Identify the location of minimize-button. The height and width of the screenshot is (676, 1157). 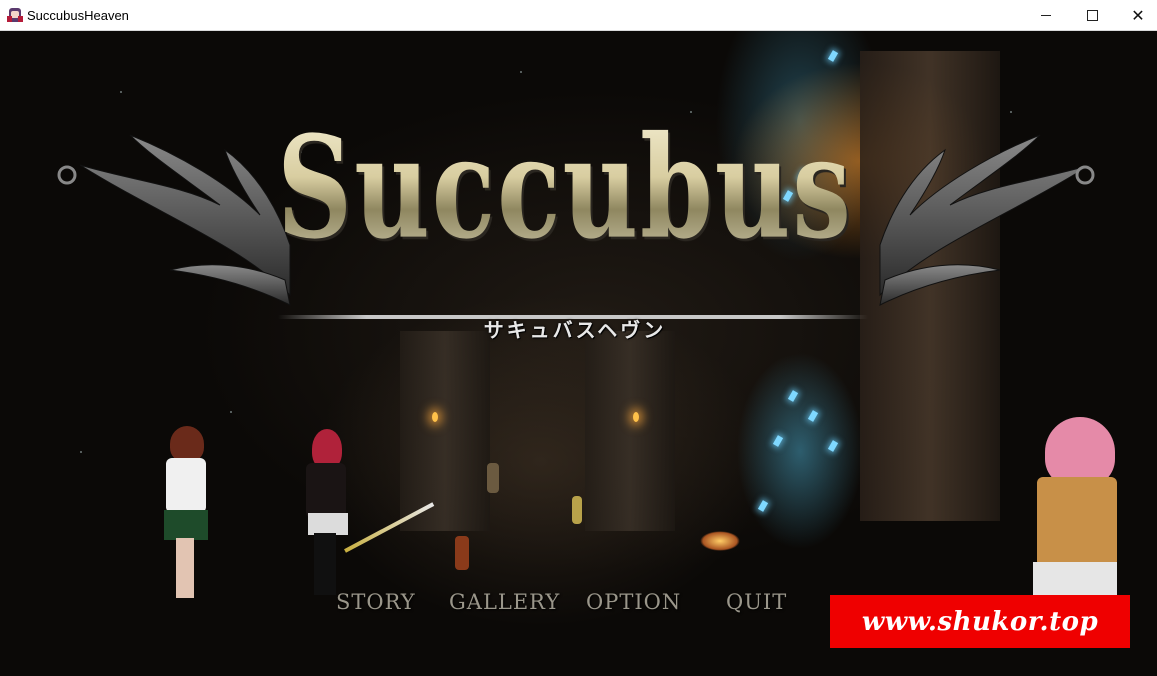
(1046, 15).